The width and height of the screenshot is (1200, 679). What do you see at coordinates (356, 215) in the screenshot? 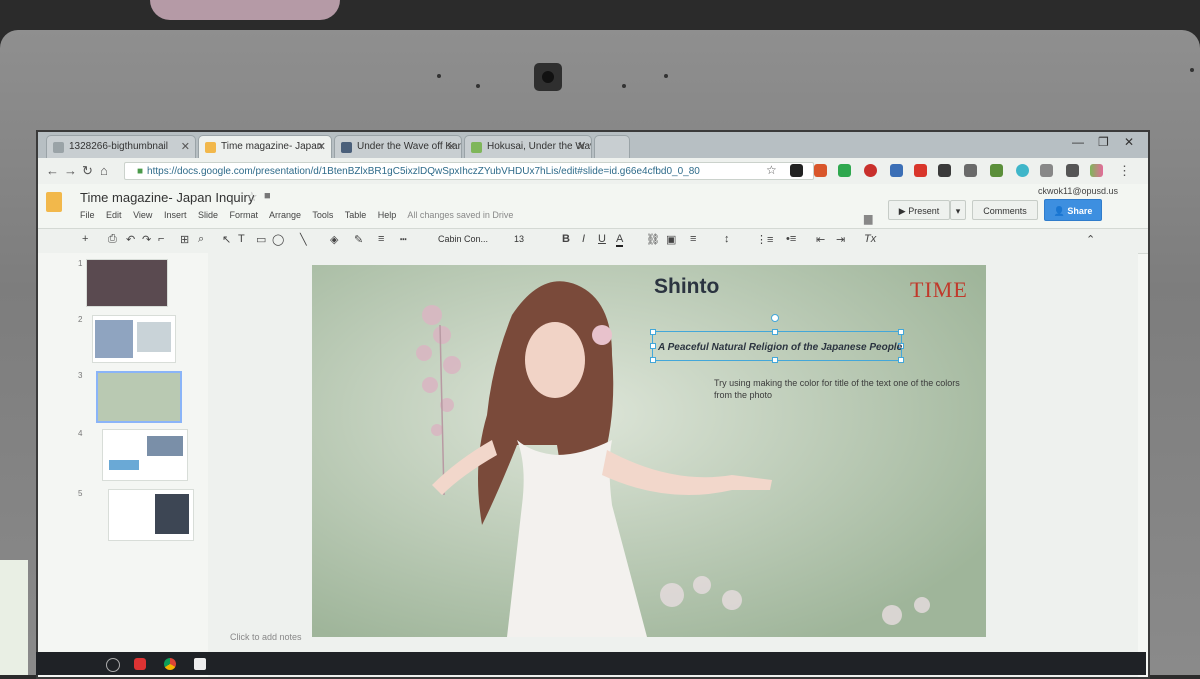
I see `menu-table: Table` at bounding box center [356, 215].